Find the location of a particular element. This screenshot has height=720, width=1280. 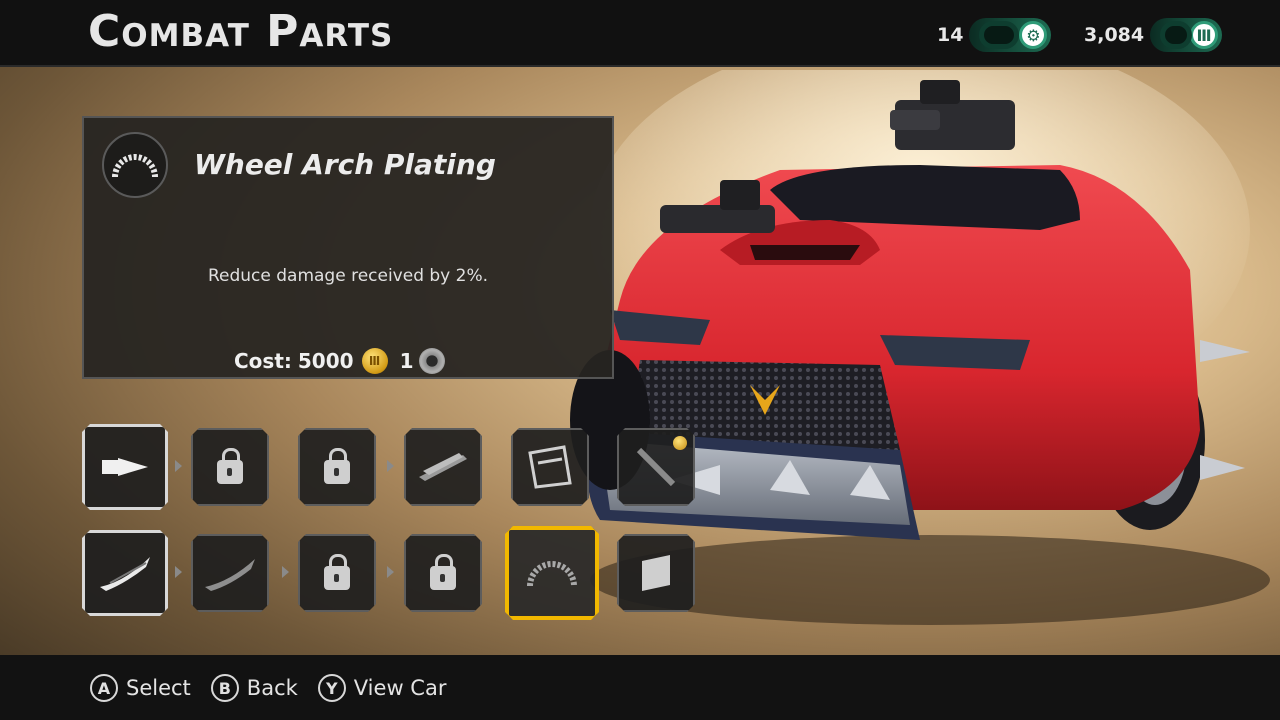

part-slot-cage-frame is located at coordinates (550, 467).